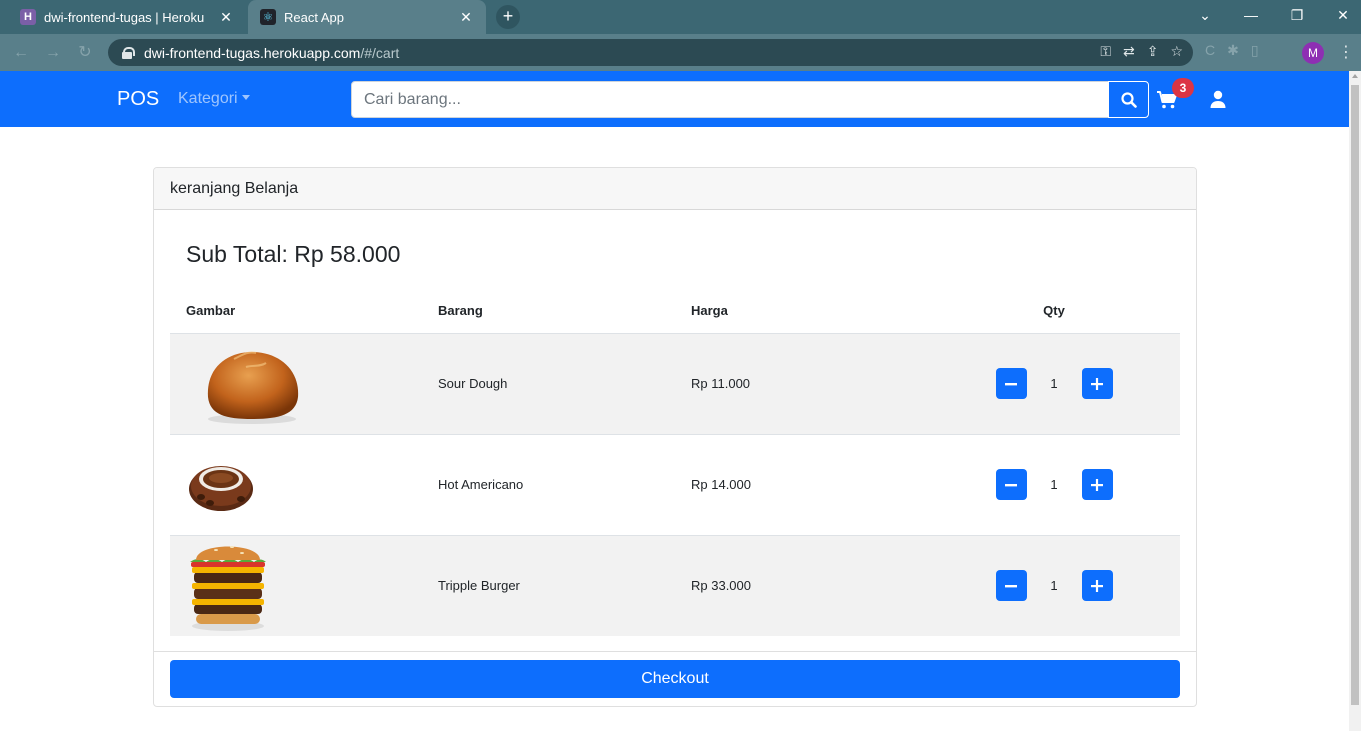 Image resolution: width=1361 pixels, height=731 pixels. What do you see at coordinates (1255, 50) in the screenshot?
I see `sidepanel-icon: ▯` at bounding box center [1255, 50].